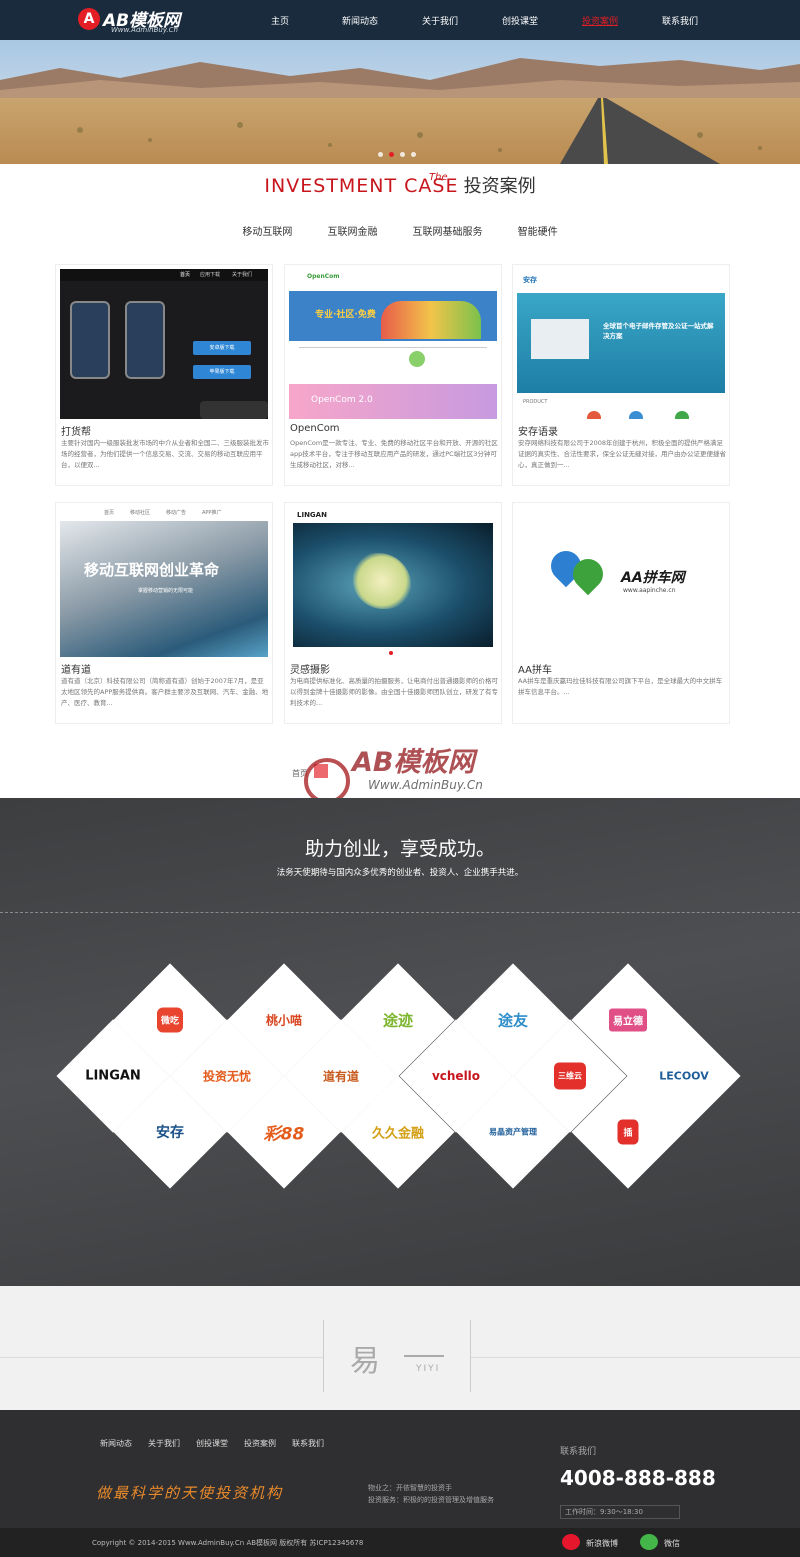 The image size is (800, 1557). Describe the element at coordinates (499, 186) in the screenshot. I see `section-title-cn: 投资案例` at that location.